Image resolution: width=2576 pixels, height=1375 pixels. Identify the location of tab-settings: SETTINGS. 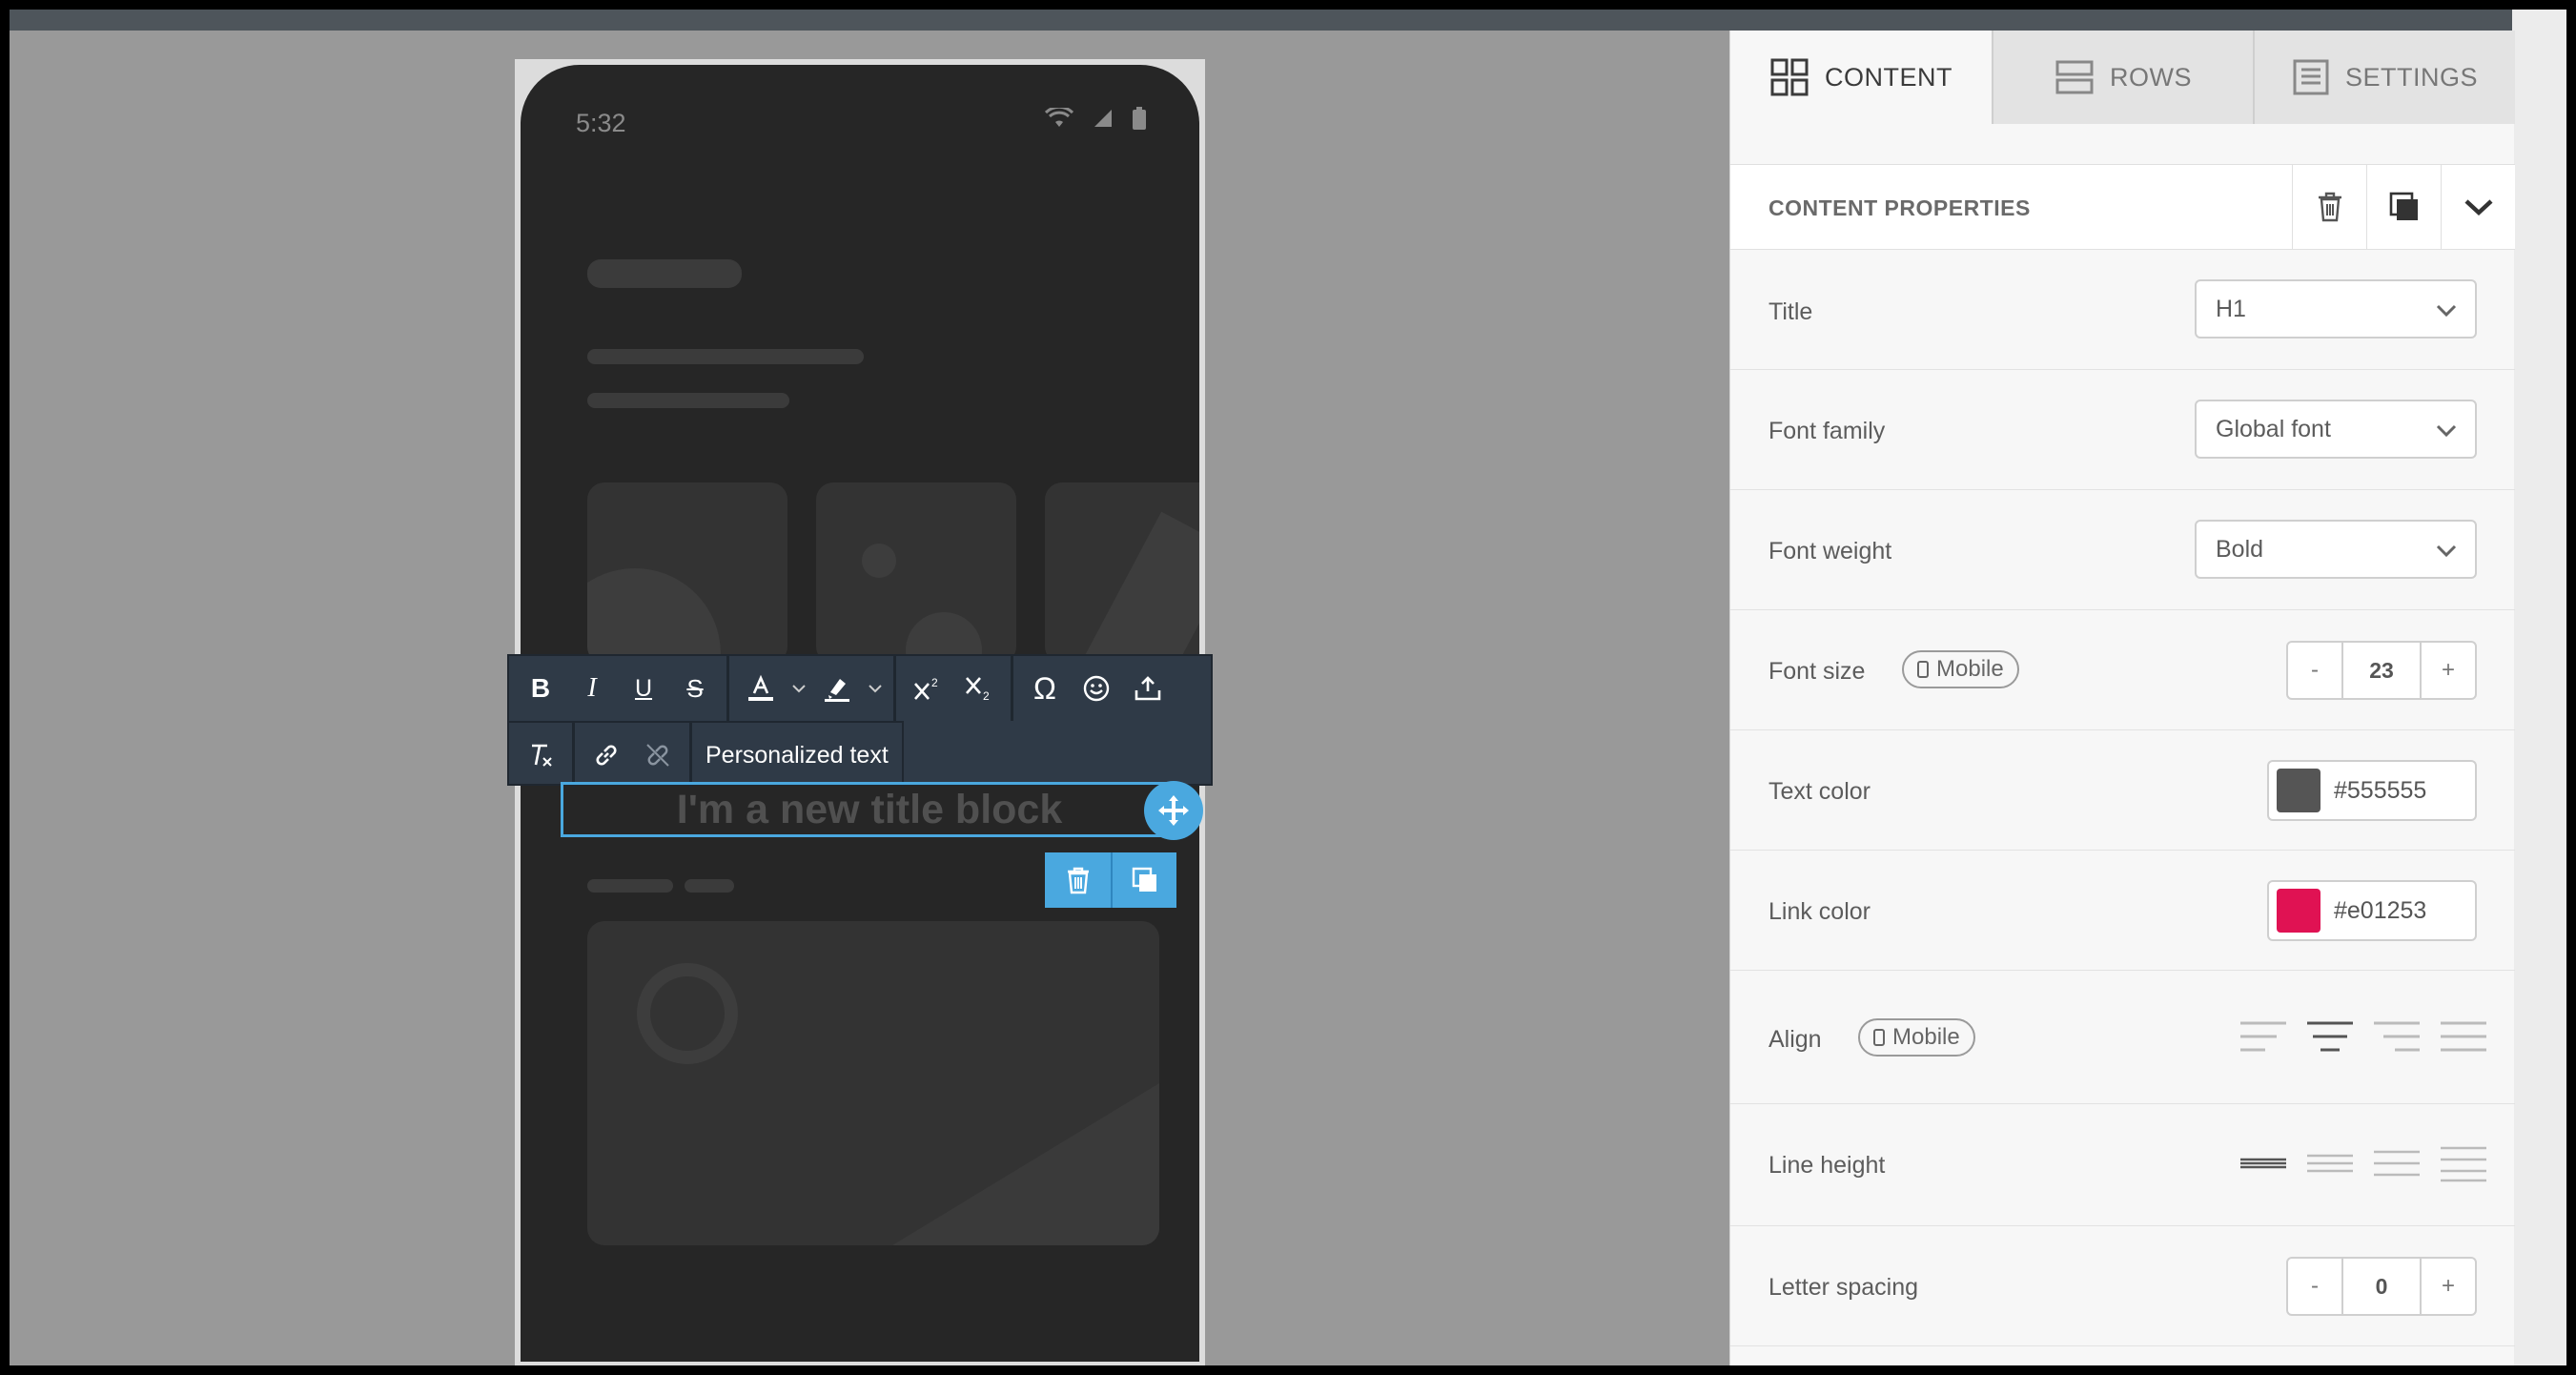
(2385, 77).